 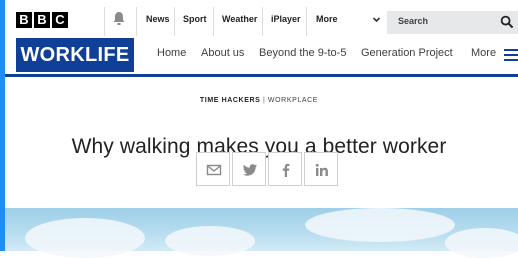 What do you see at coordinates (511, 55) in the screenshot?
I see `menu-icon` at bounding box center [511, 55].